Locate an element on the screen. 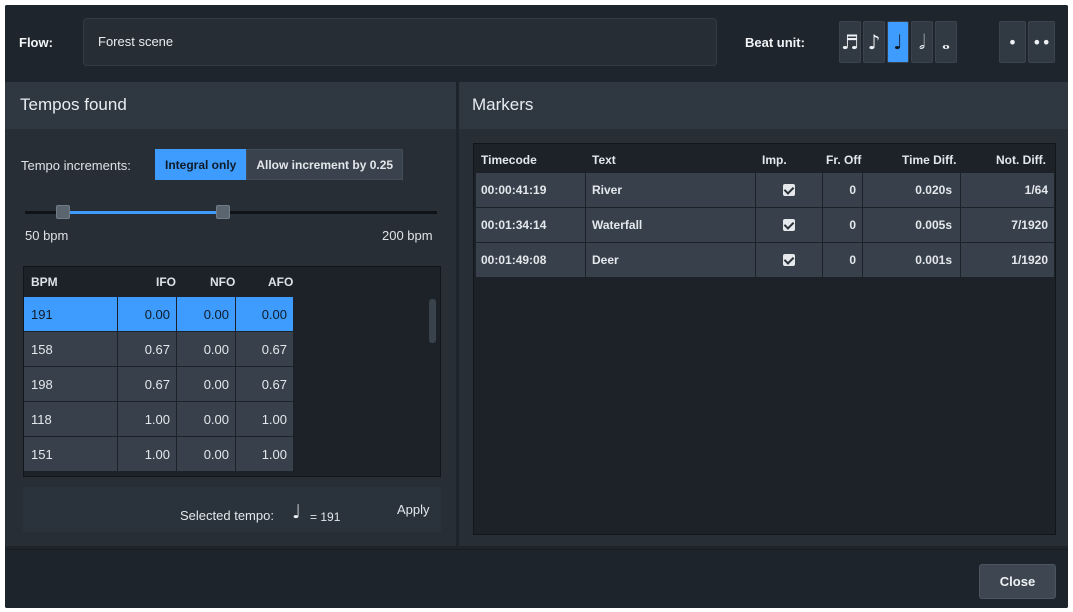  text-cell: Deer is located at coordinates (671, 260).